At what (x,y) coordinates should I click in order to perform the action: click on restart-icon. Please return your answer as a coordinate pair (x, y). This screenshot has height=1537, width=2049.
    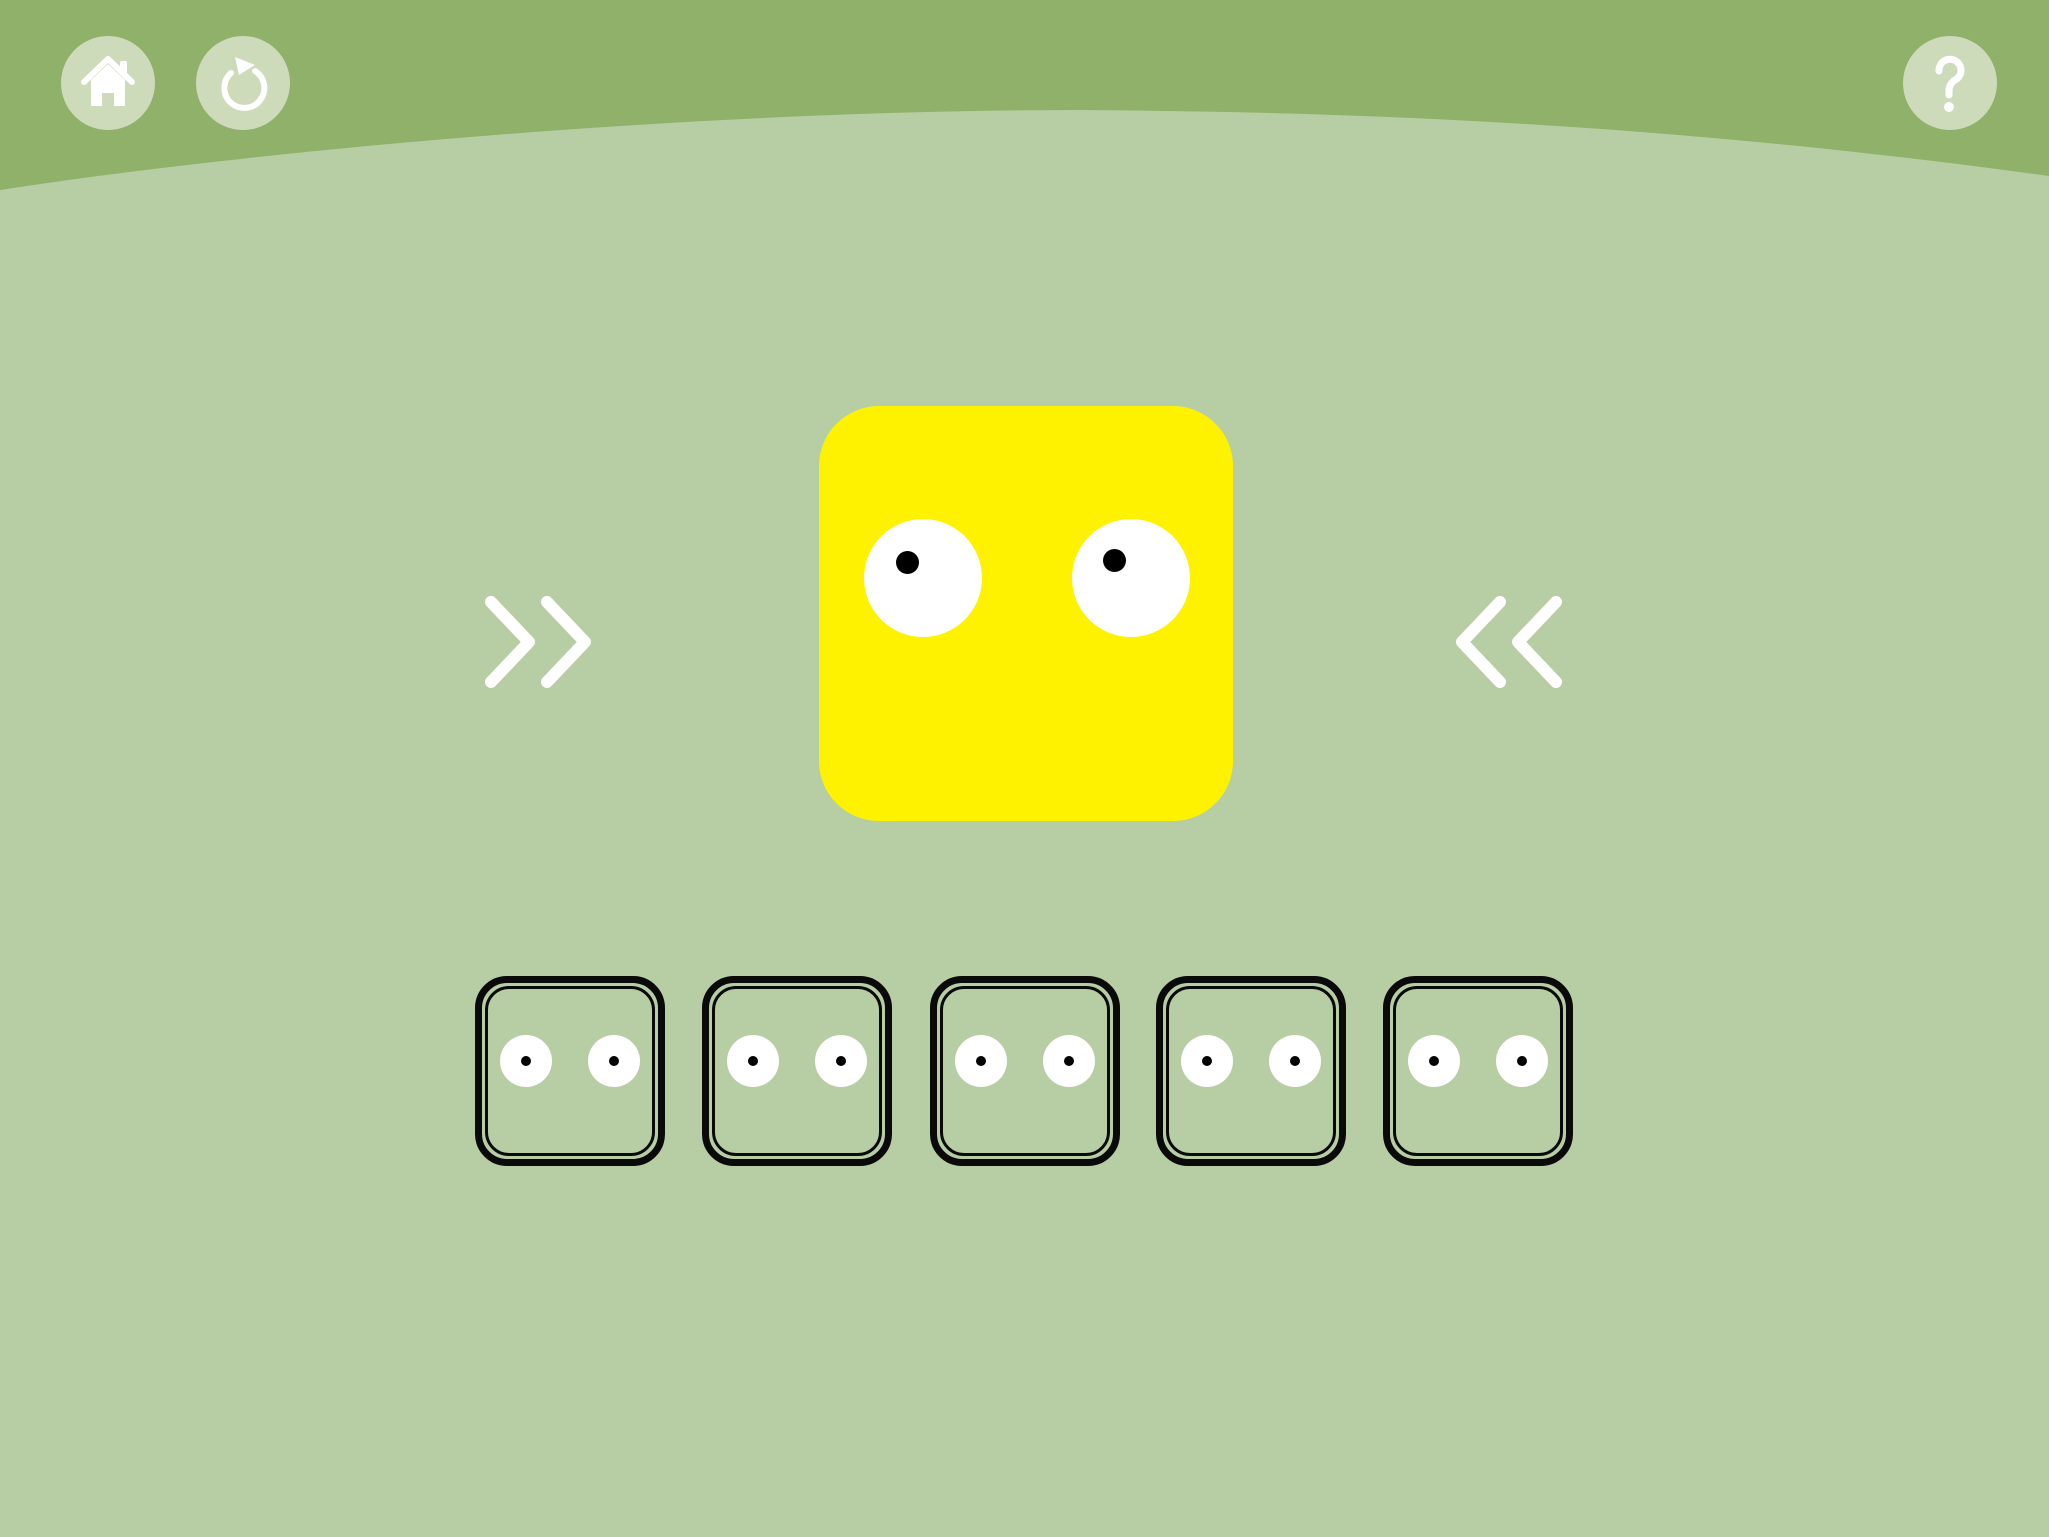
    Looking at the image, I should click on (244, 84).